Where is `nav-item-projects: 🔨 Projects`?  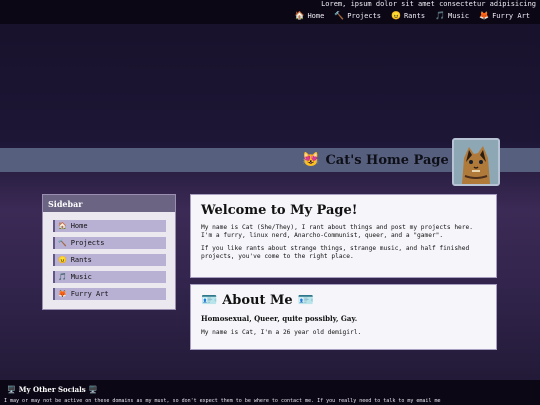 nav-item-projects: 🔨 Projects is located at coordinates (357, 16).